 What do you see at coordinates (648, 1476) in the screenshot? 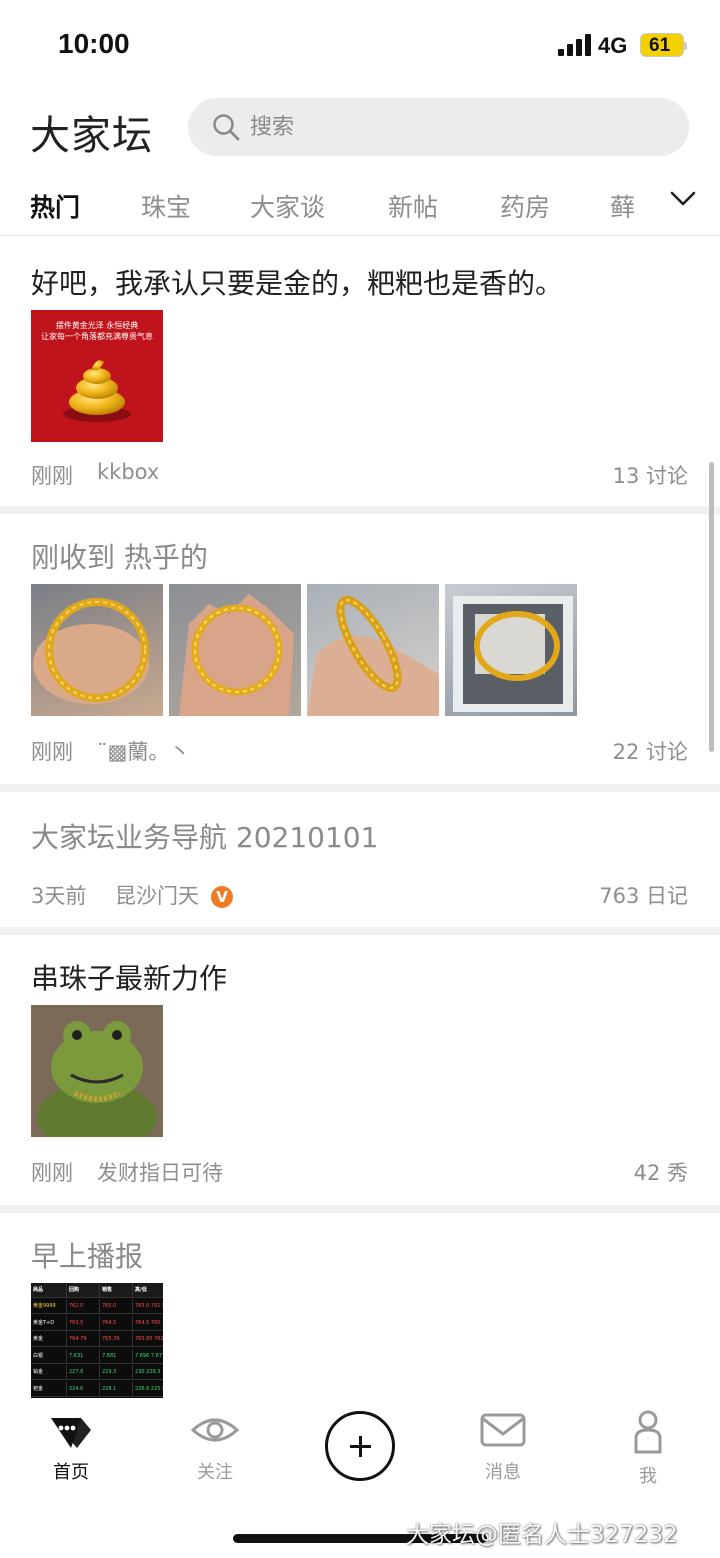
I see `nav-label: 我` at bounding box center [648, 1476].